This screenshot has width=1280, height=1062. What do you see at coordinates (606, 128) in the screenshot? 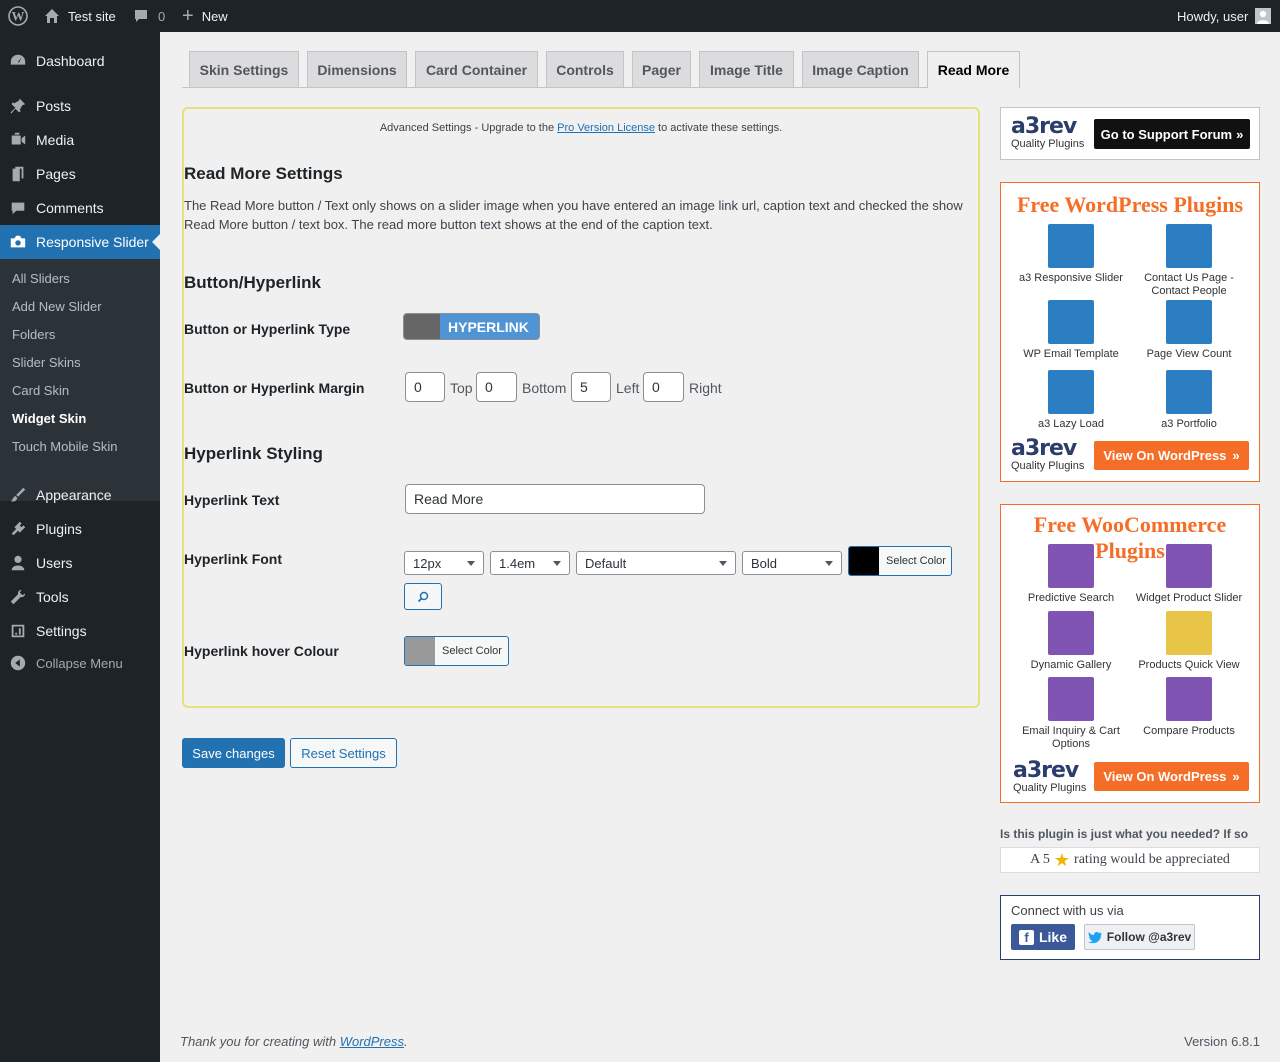
I see `pro-license-link: Pro Version License` at bounding box center [606, 128].